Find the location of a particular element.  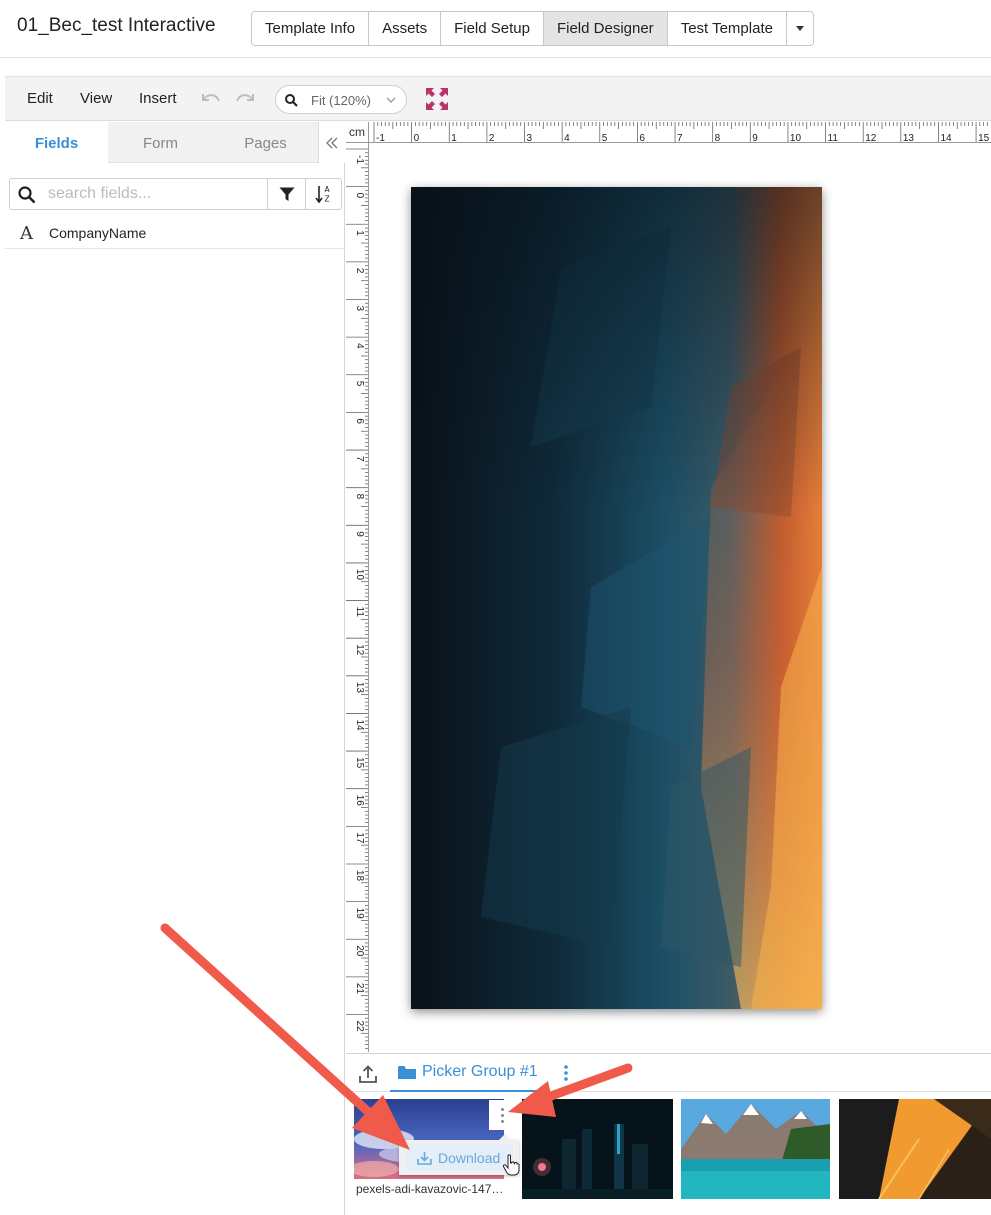

picker-group-label: Picker Group #1 is located at coordinates (480, 1071).